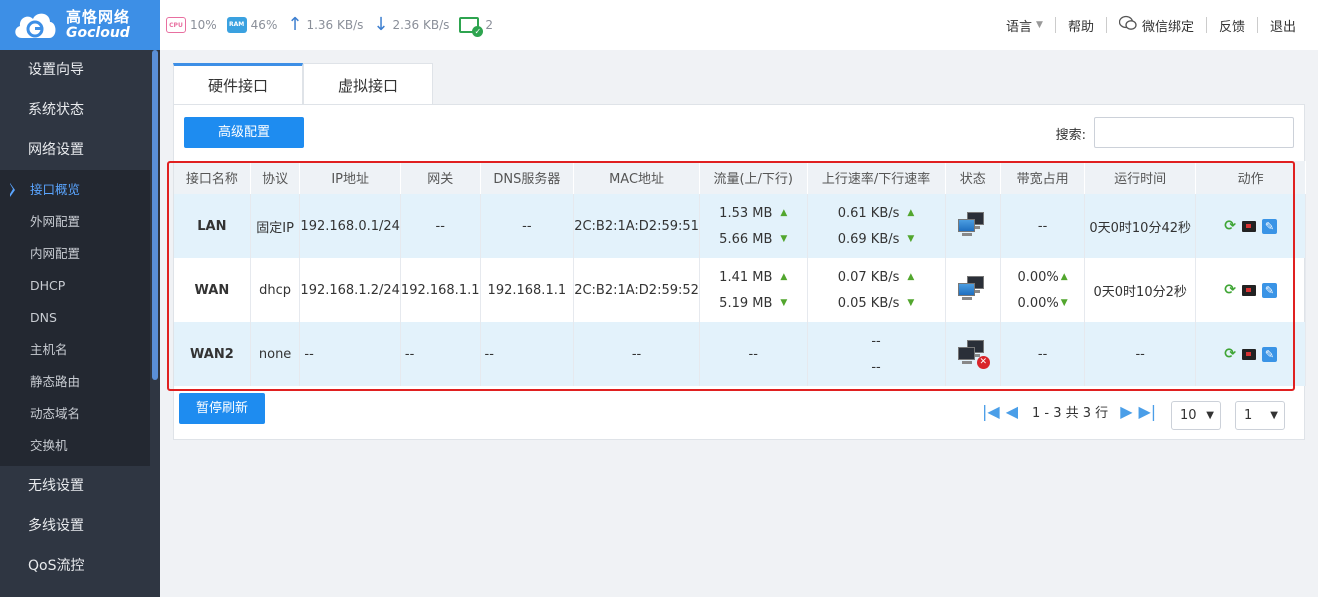 The image size is (1318, 597). I want to click on ip-address: 192.168.0.1/24, so click(350, 226).